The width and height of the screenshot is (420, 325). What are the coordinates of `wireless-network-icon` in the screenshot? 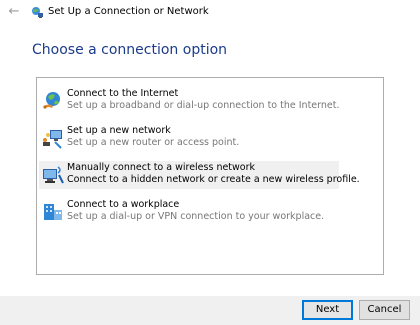 It's located at (53, 175).